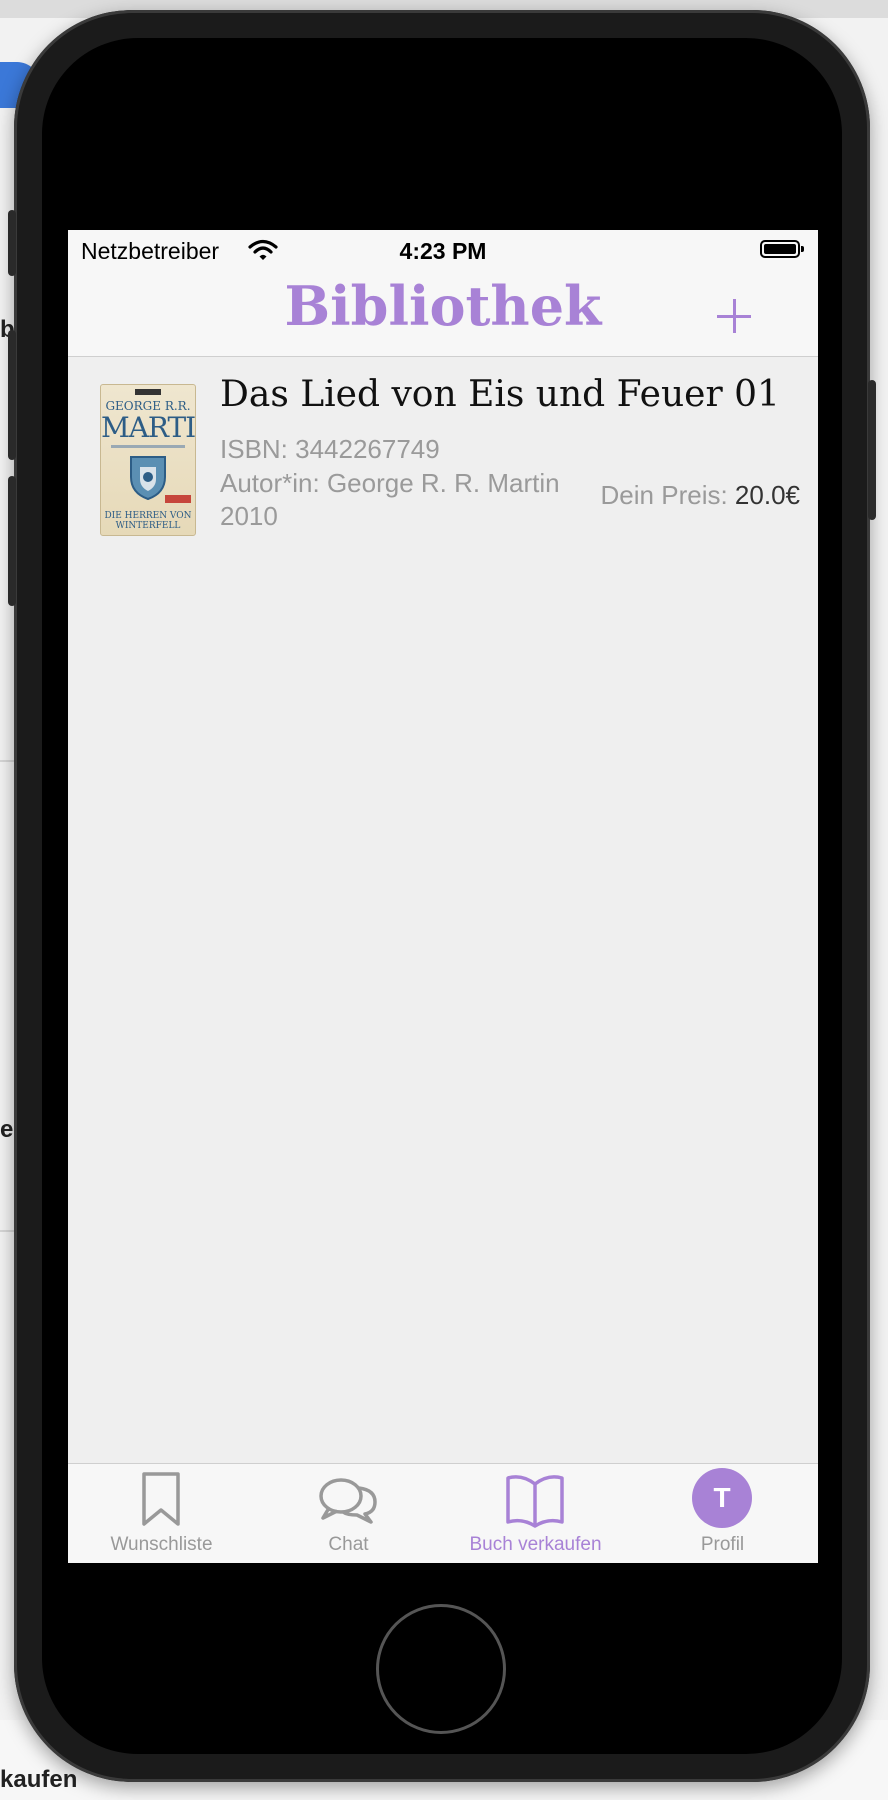  What do you see at coordinates (348, 1544) in the screenshot?
I see `tab-label: Chat` at bounding box center [348, 1544].